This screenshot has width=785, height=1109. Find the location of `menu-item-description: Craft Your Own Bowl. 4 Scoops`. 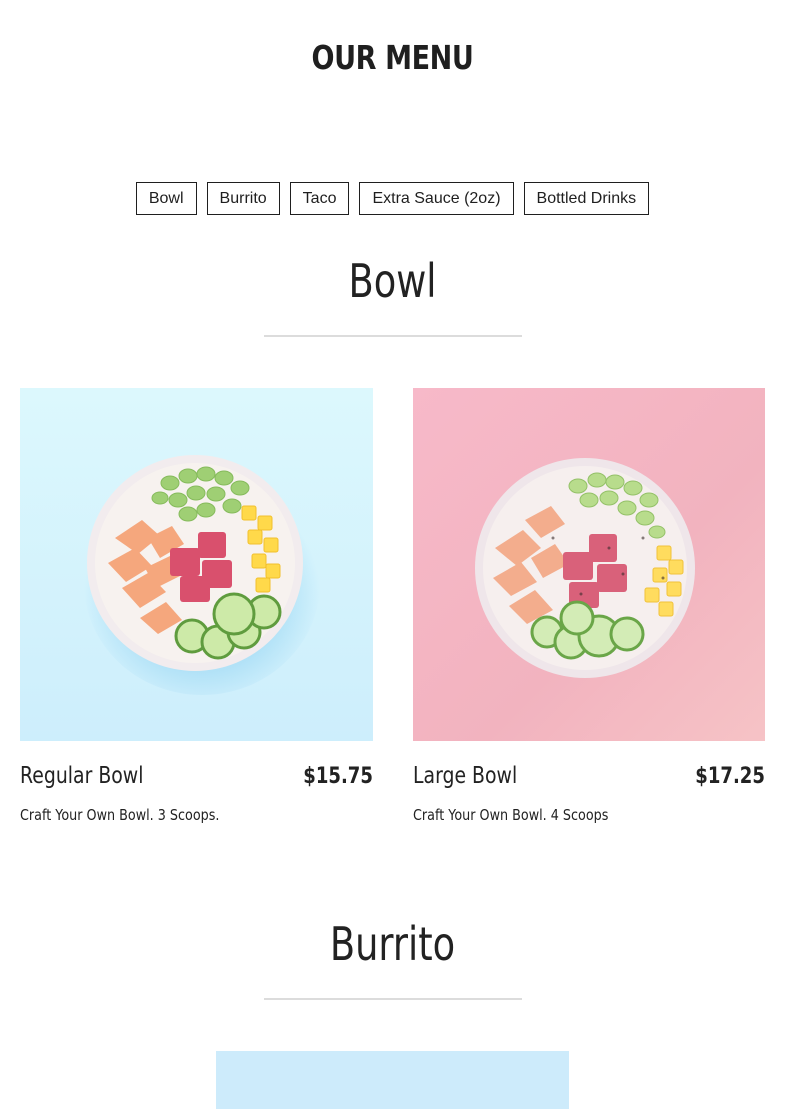

menu-item-description: Craft Your Own Bowl. 4 Scoops is located at coordinates (511, 815).